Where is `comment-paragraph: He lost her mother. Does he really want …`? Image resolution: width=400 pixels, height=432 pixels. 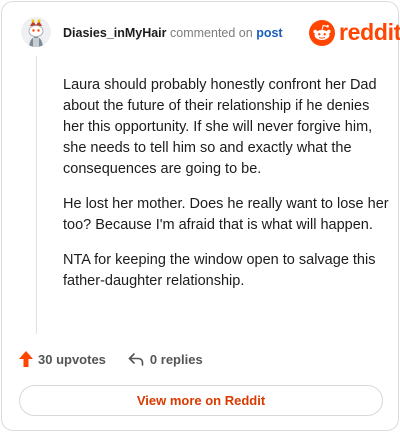
comment-paragraph: He lost her mother. Does he really want … is located at coordinates (226, 214).